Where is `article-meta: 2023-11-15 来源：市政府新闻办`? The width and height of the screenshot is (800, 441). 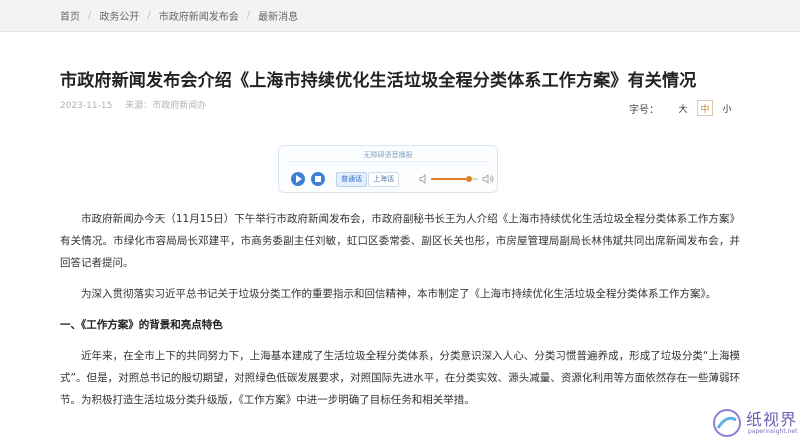 article-meta: 2023-11-15 来源：市政府新闻办 is located at coordinates (133, 104).